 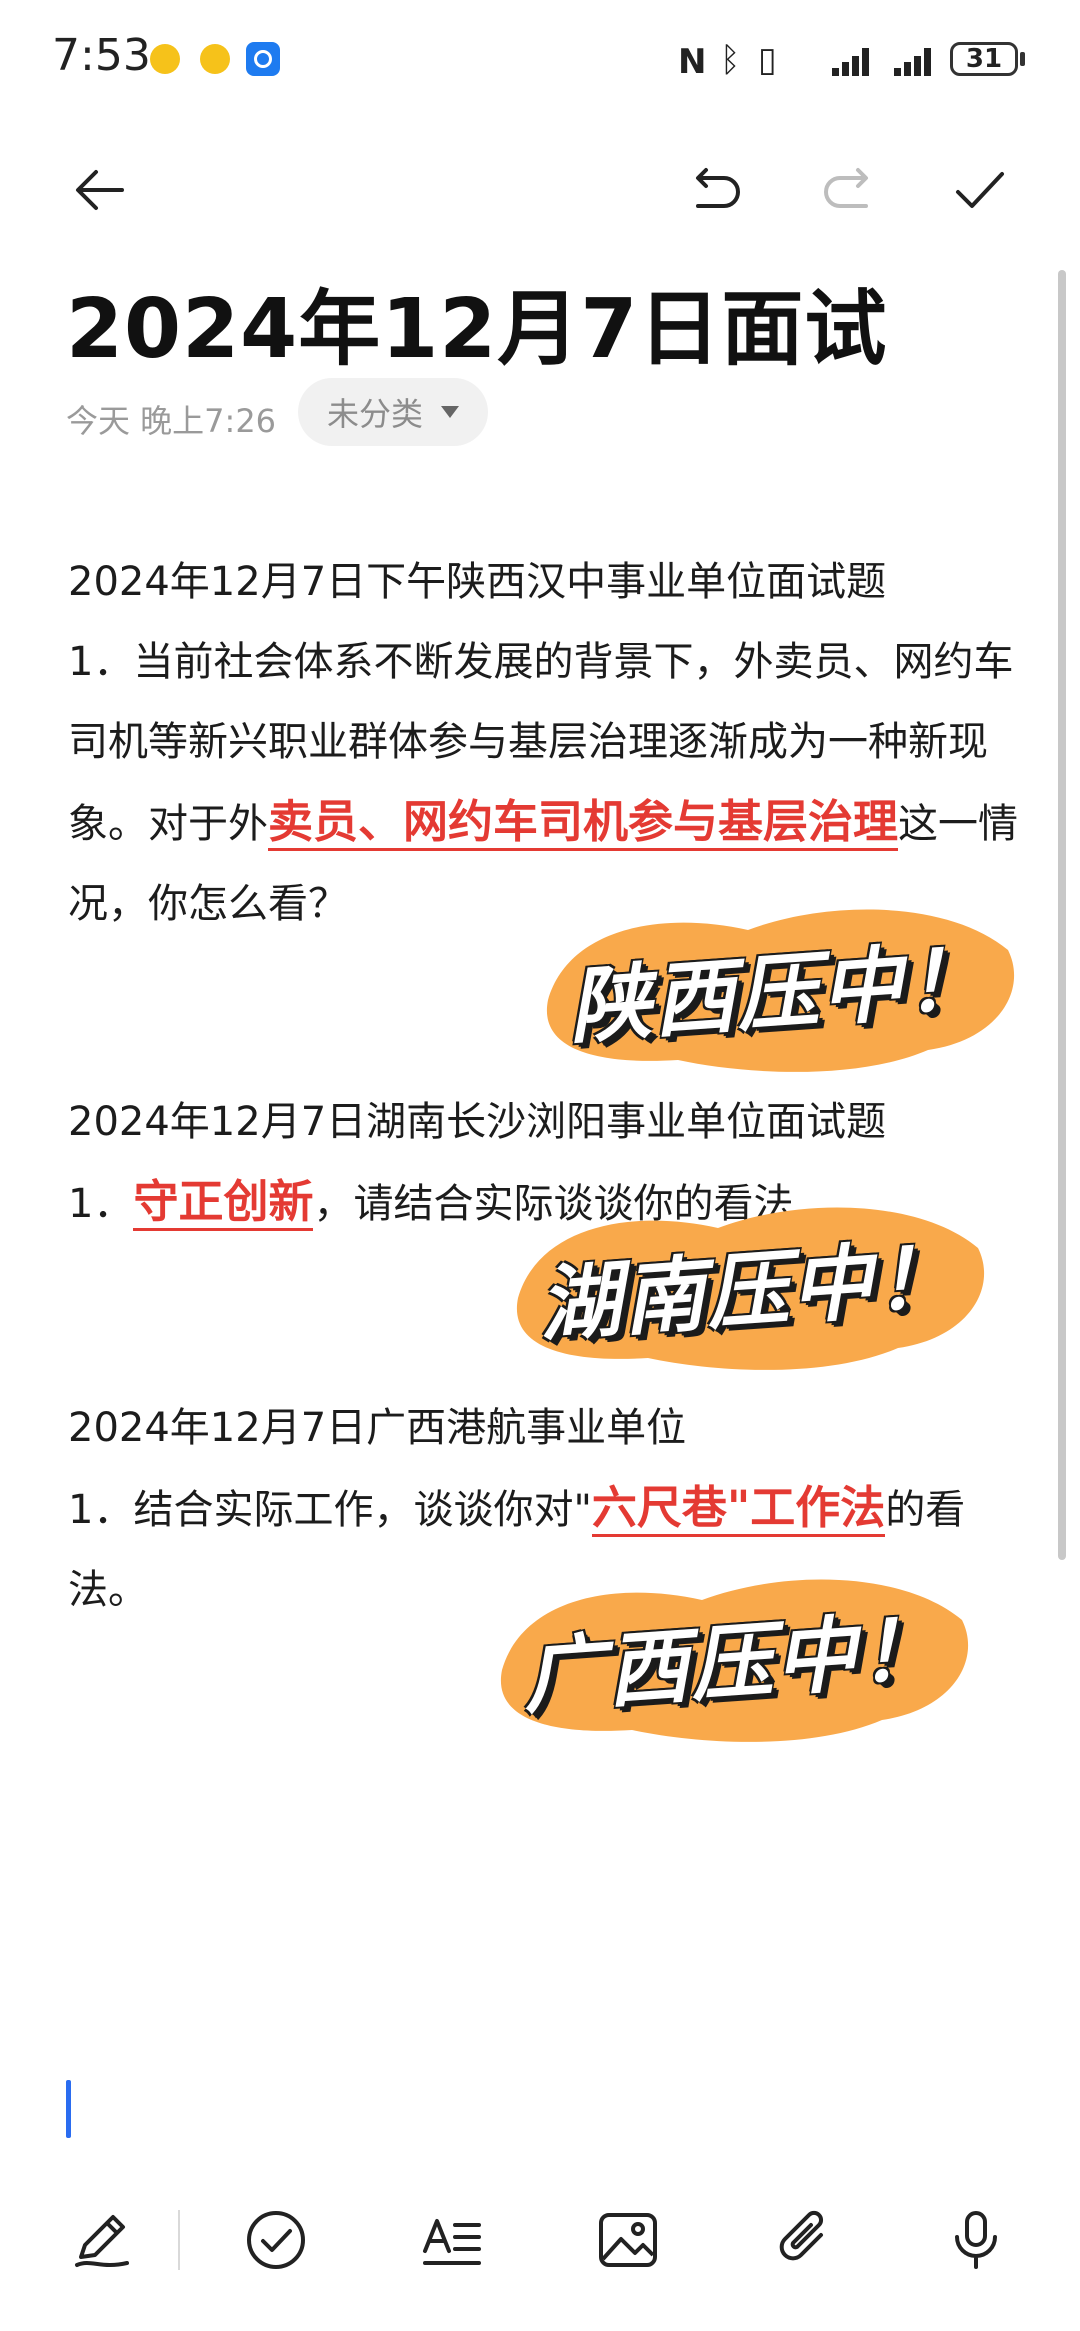 What do you see at coordinates (476, 321) in the screenshot?
I see `note-title: 2024年12月7日面试` at bounding box center [476, 321].